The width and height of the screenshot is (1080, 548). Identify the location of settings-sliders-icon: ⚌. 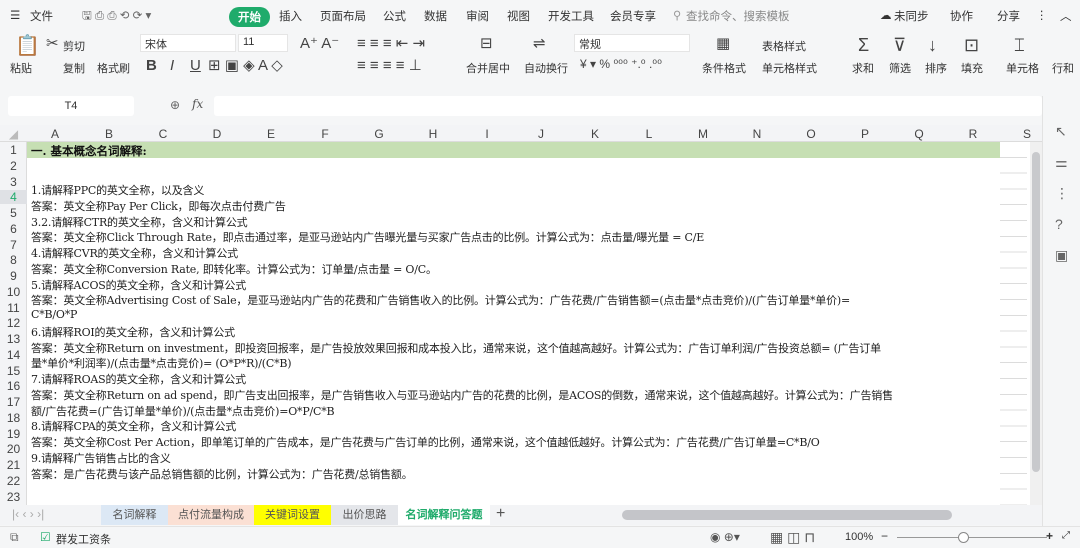
(1062, 162).